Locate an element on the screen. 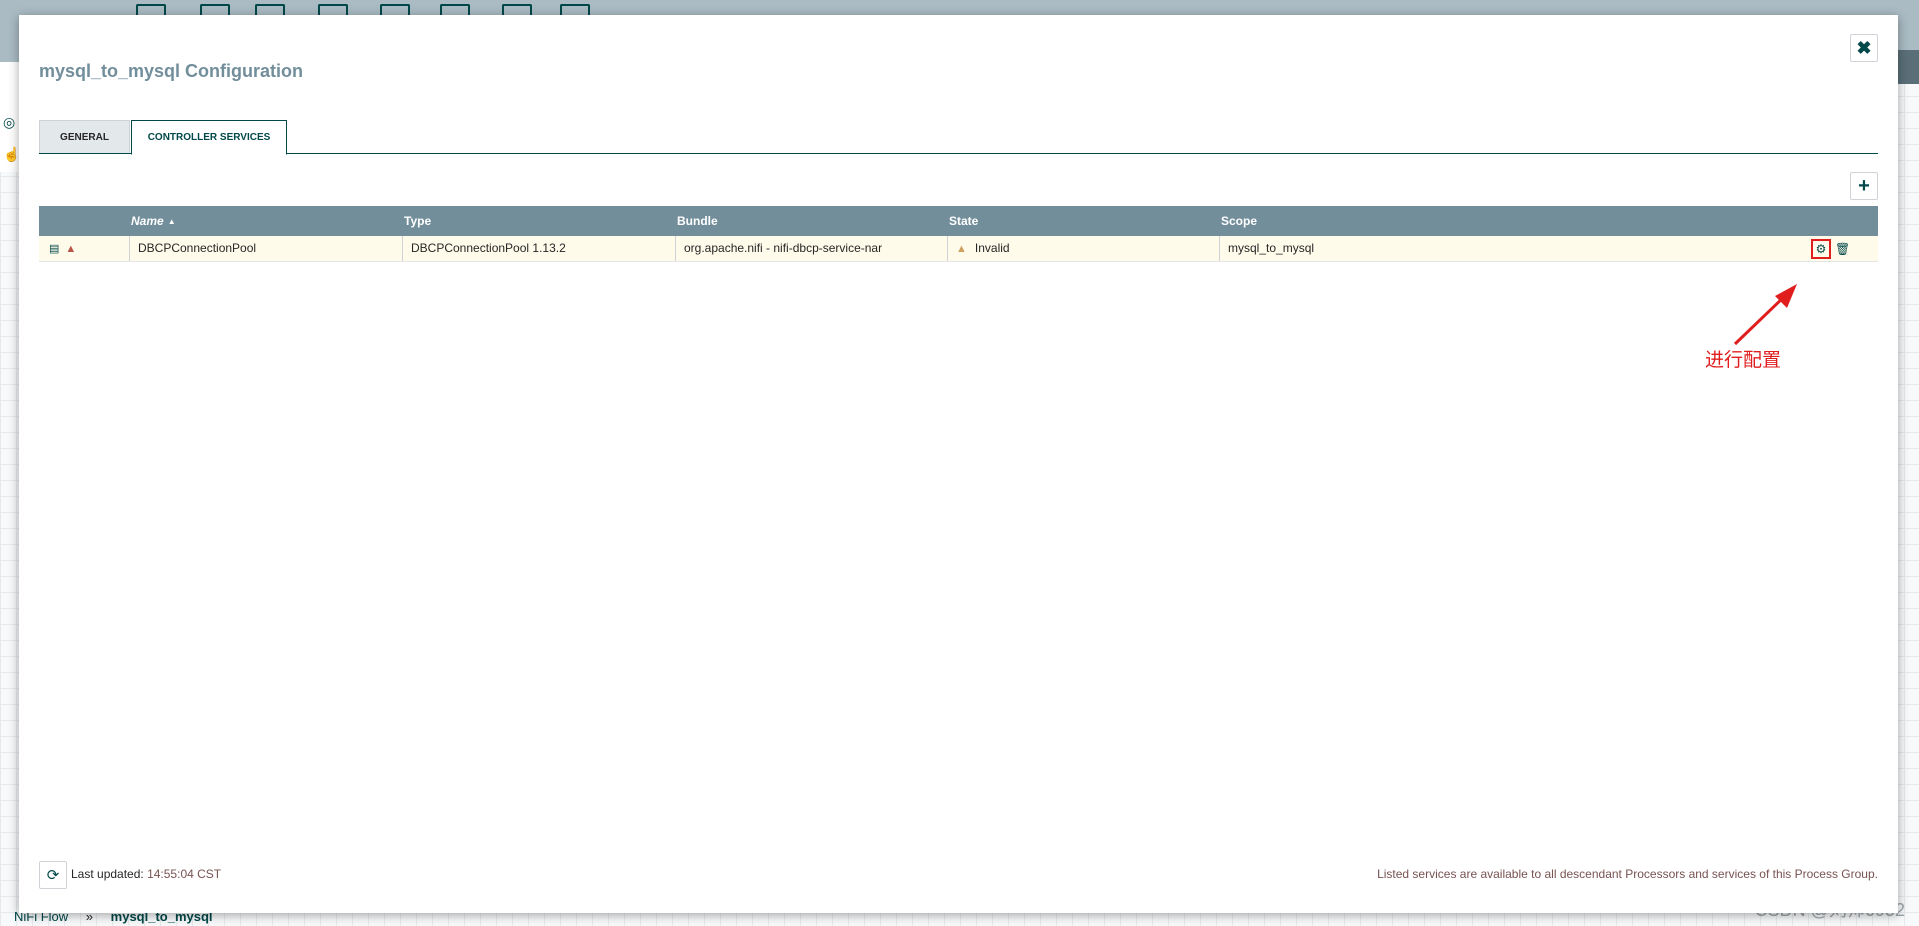  add-controller-service-button: + is located at coordinates (1864, 186).